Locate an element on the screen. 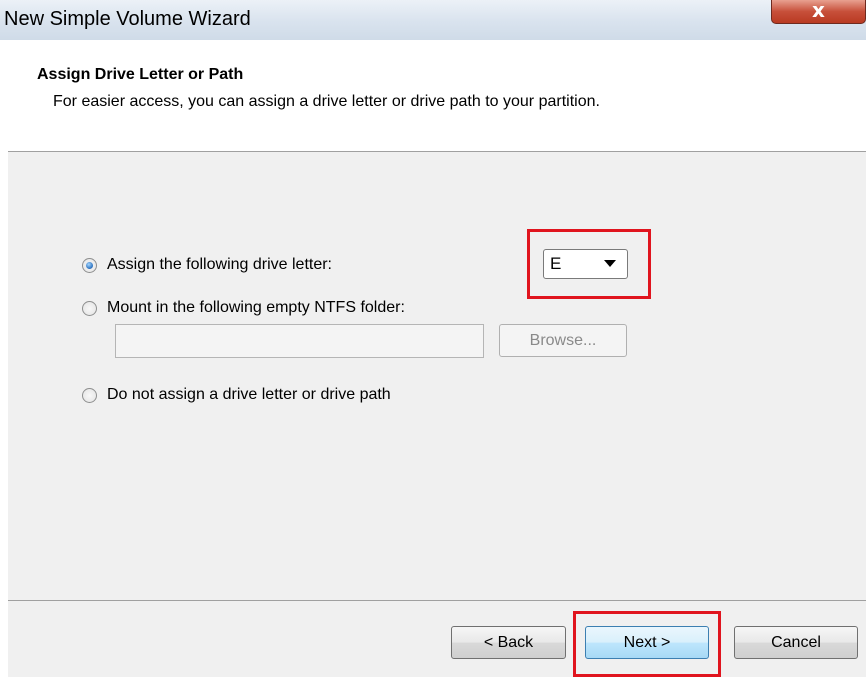  assign-letter-radio is located at coordinates (89, 265).